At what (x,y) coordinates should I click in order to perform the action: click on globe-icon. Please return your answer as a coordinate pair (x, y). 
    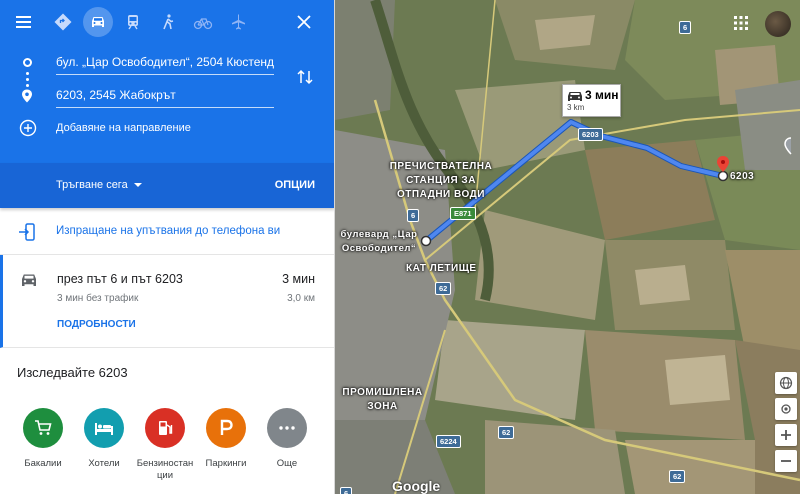
    Looking at the image, I should click on (786, 383).